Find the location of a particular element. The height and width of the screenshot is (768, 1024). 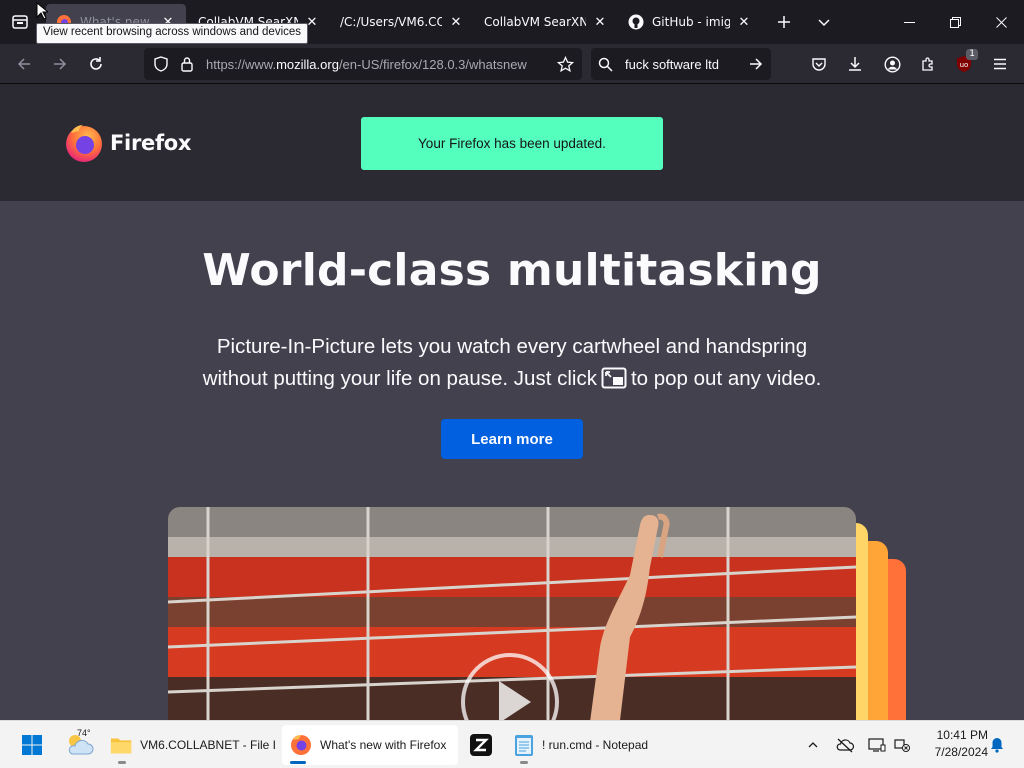

reload-icon is located at coordinates (96, 63).